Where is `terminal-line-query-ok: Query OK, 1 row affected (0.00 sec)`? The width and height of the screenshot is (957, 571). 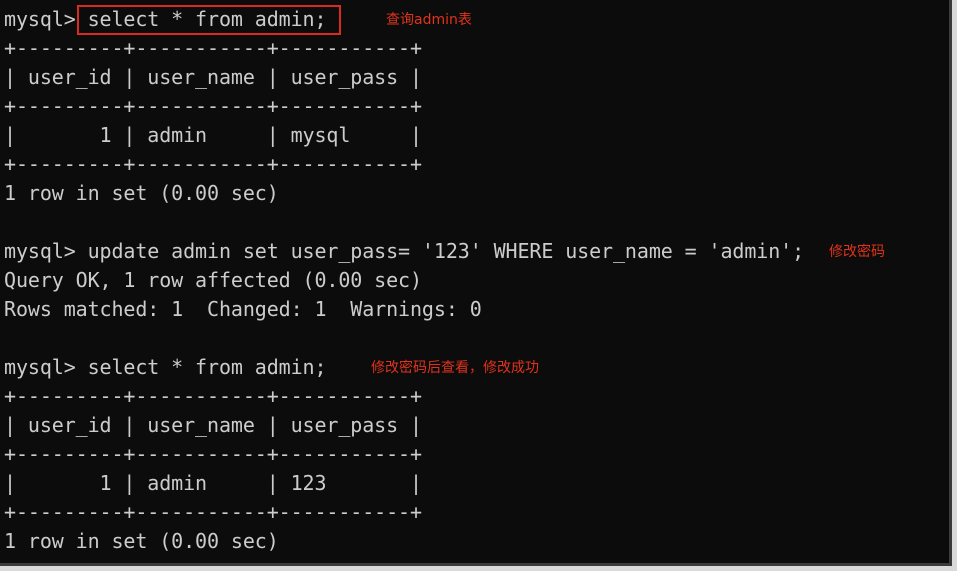 terminal-line-query-ok: Query OK, 1 row affected (0.00 sec) is located at coordinates (213, 280).